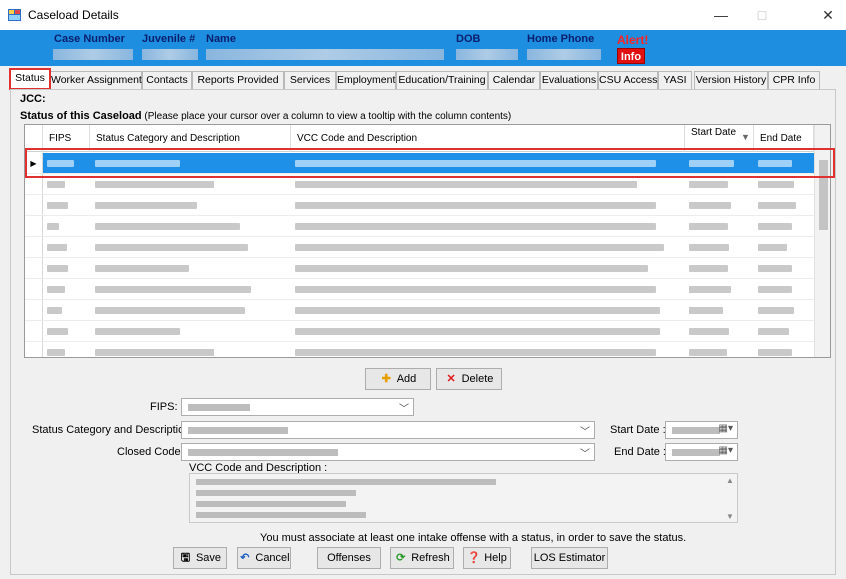  What do you see at coordinates (762, 15) in the screenshot?
I see `maximize-button: □` at bounding box center [762, 15].